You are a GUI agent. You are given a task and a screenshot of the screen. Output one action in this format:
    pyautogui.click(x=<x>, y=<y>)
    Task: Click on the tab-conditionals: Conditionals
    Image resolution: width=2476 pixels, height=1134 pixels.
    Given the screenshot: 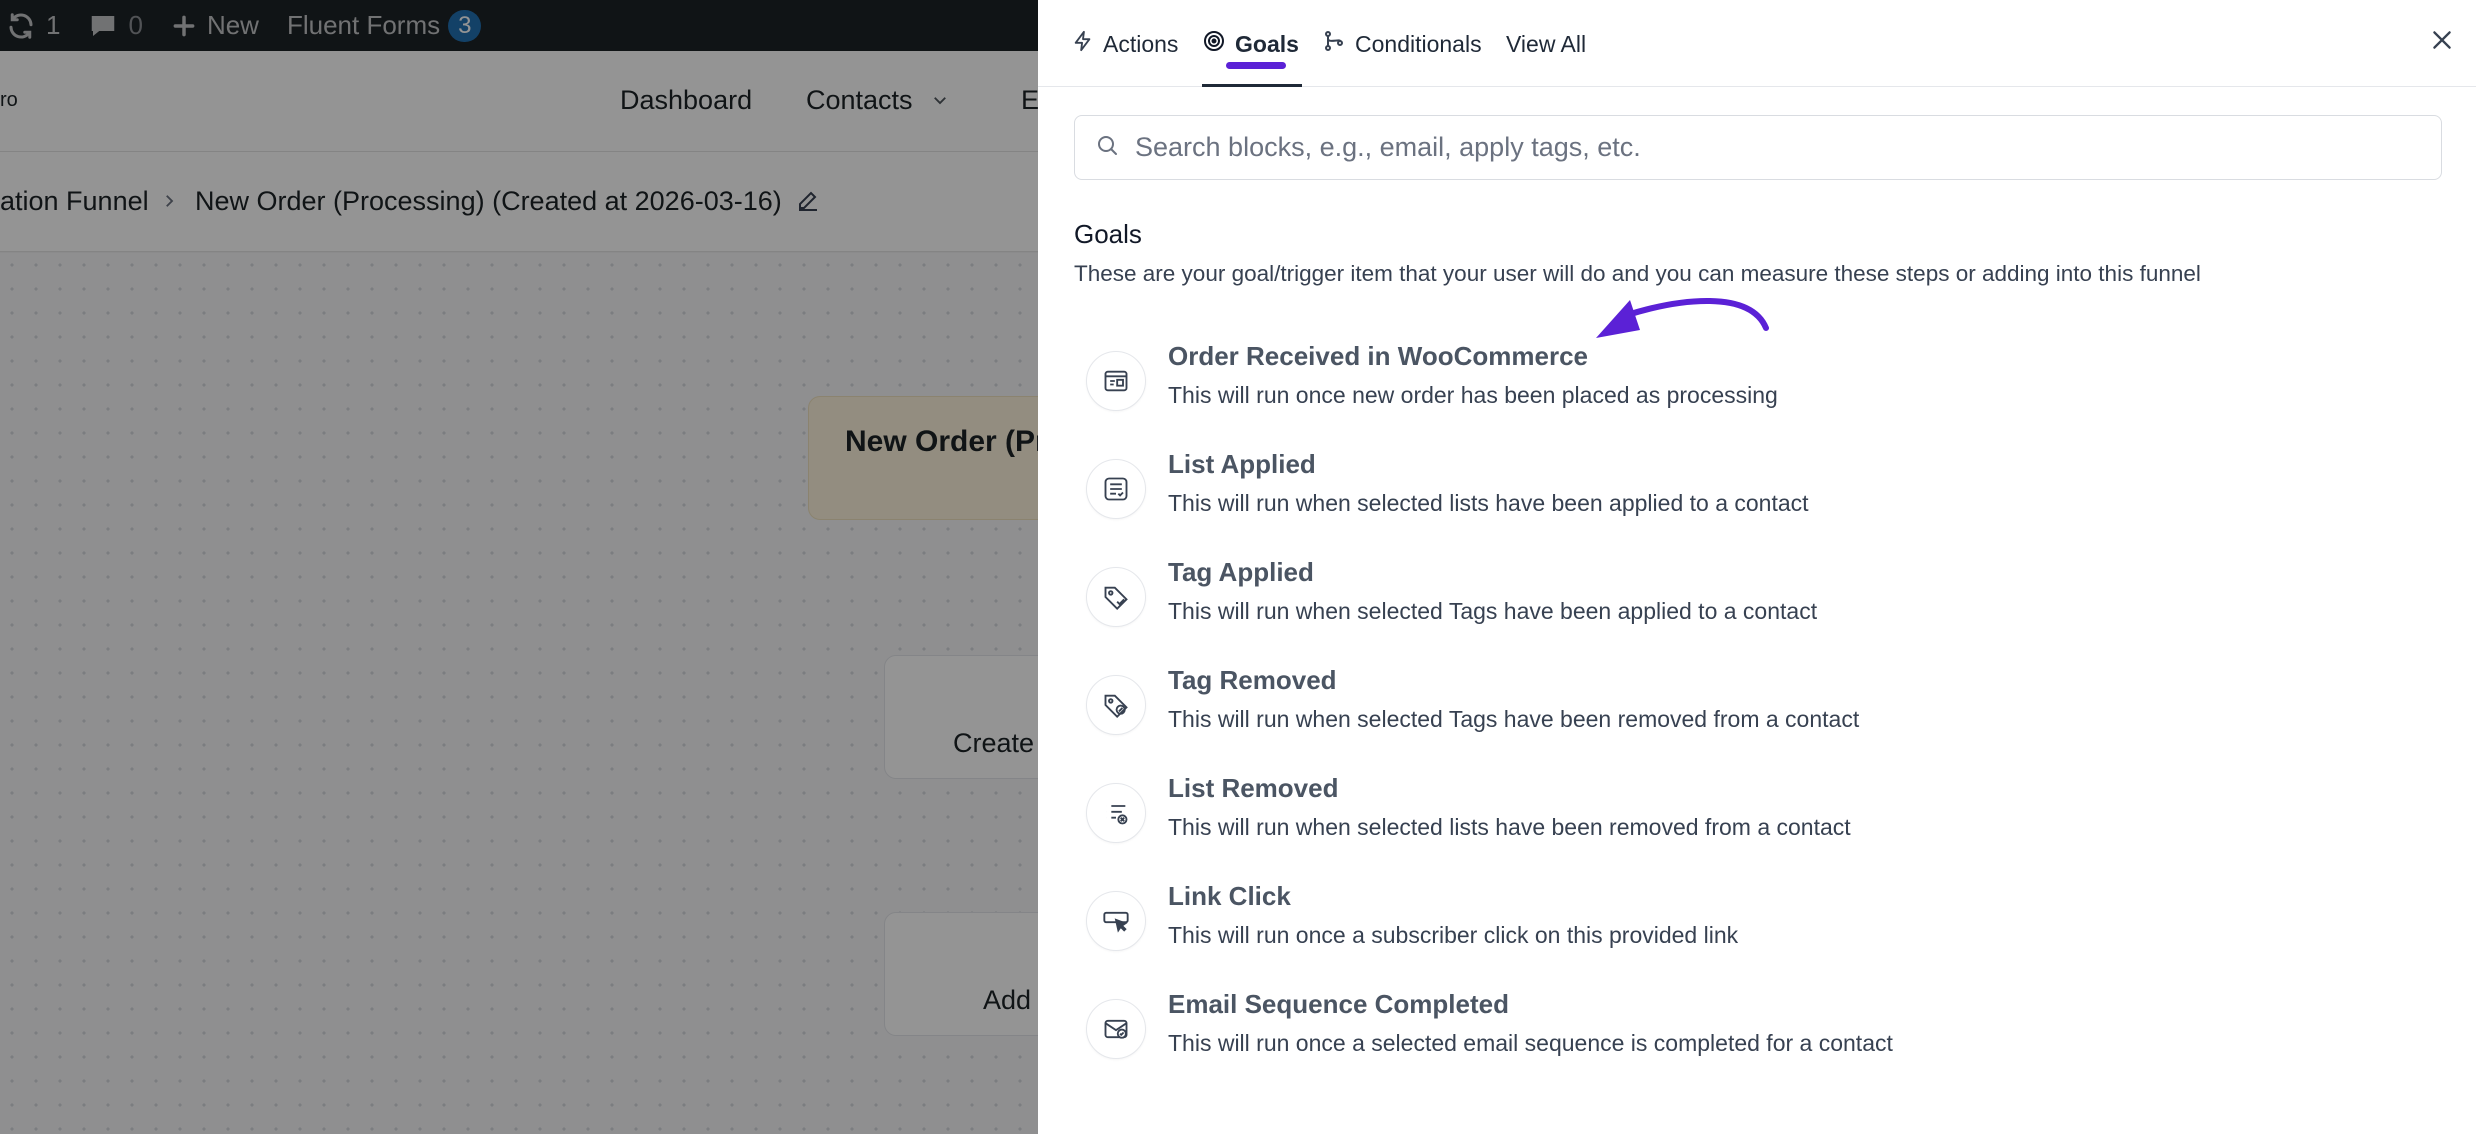 What is the action you would take?
    pyautogui.click(x=1402, y=44)
    